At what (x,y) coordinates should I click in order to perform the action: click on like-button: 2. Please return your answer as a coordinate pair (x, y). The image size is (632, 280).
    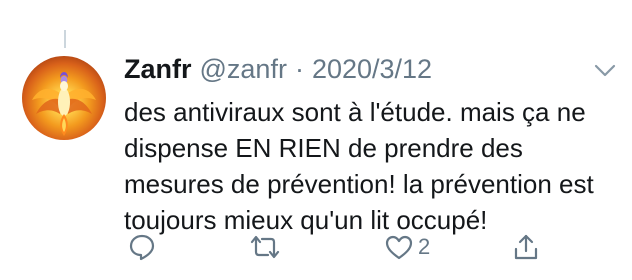
    Looking at the image, I should click on (407, 247).